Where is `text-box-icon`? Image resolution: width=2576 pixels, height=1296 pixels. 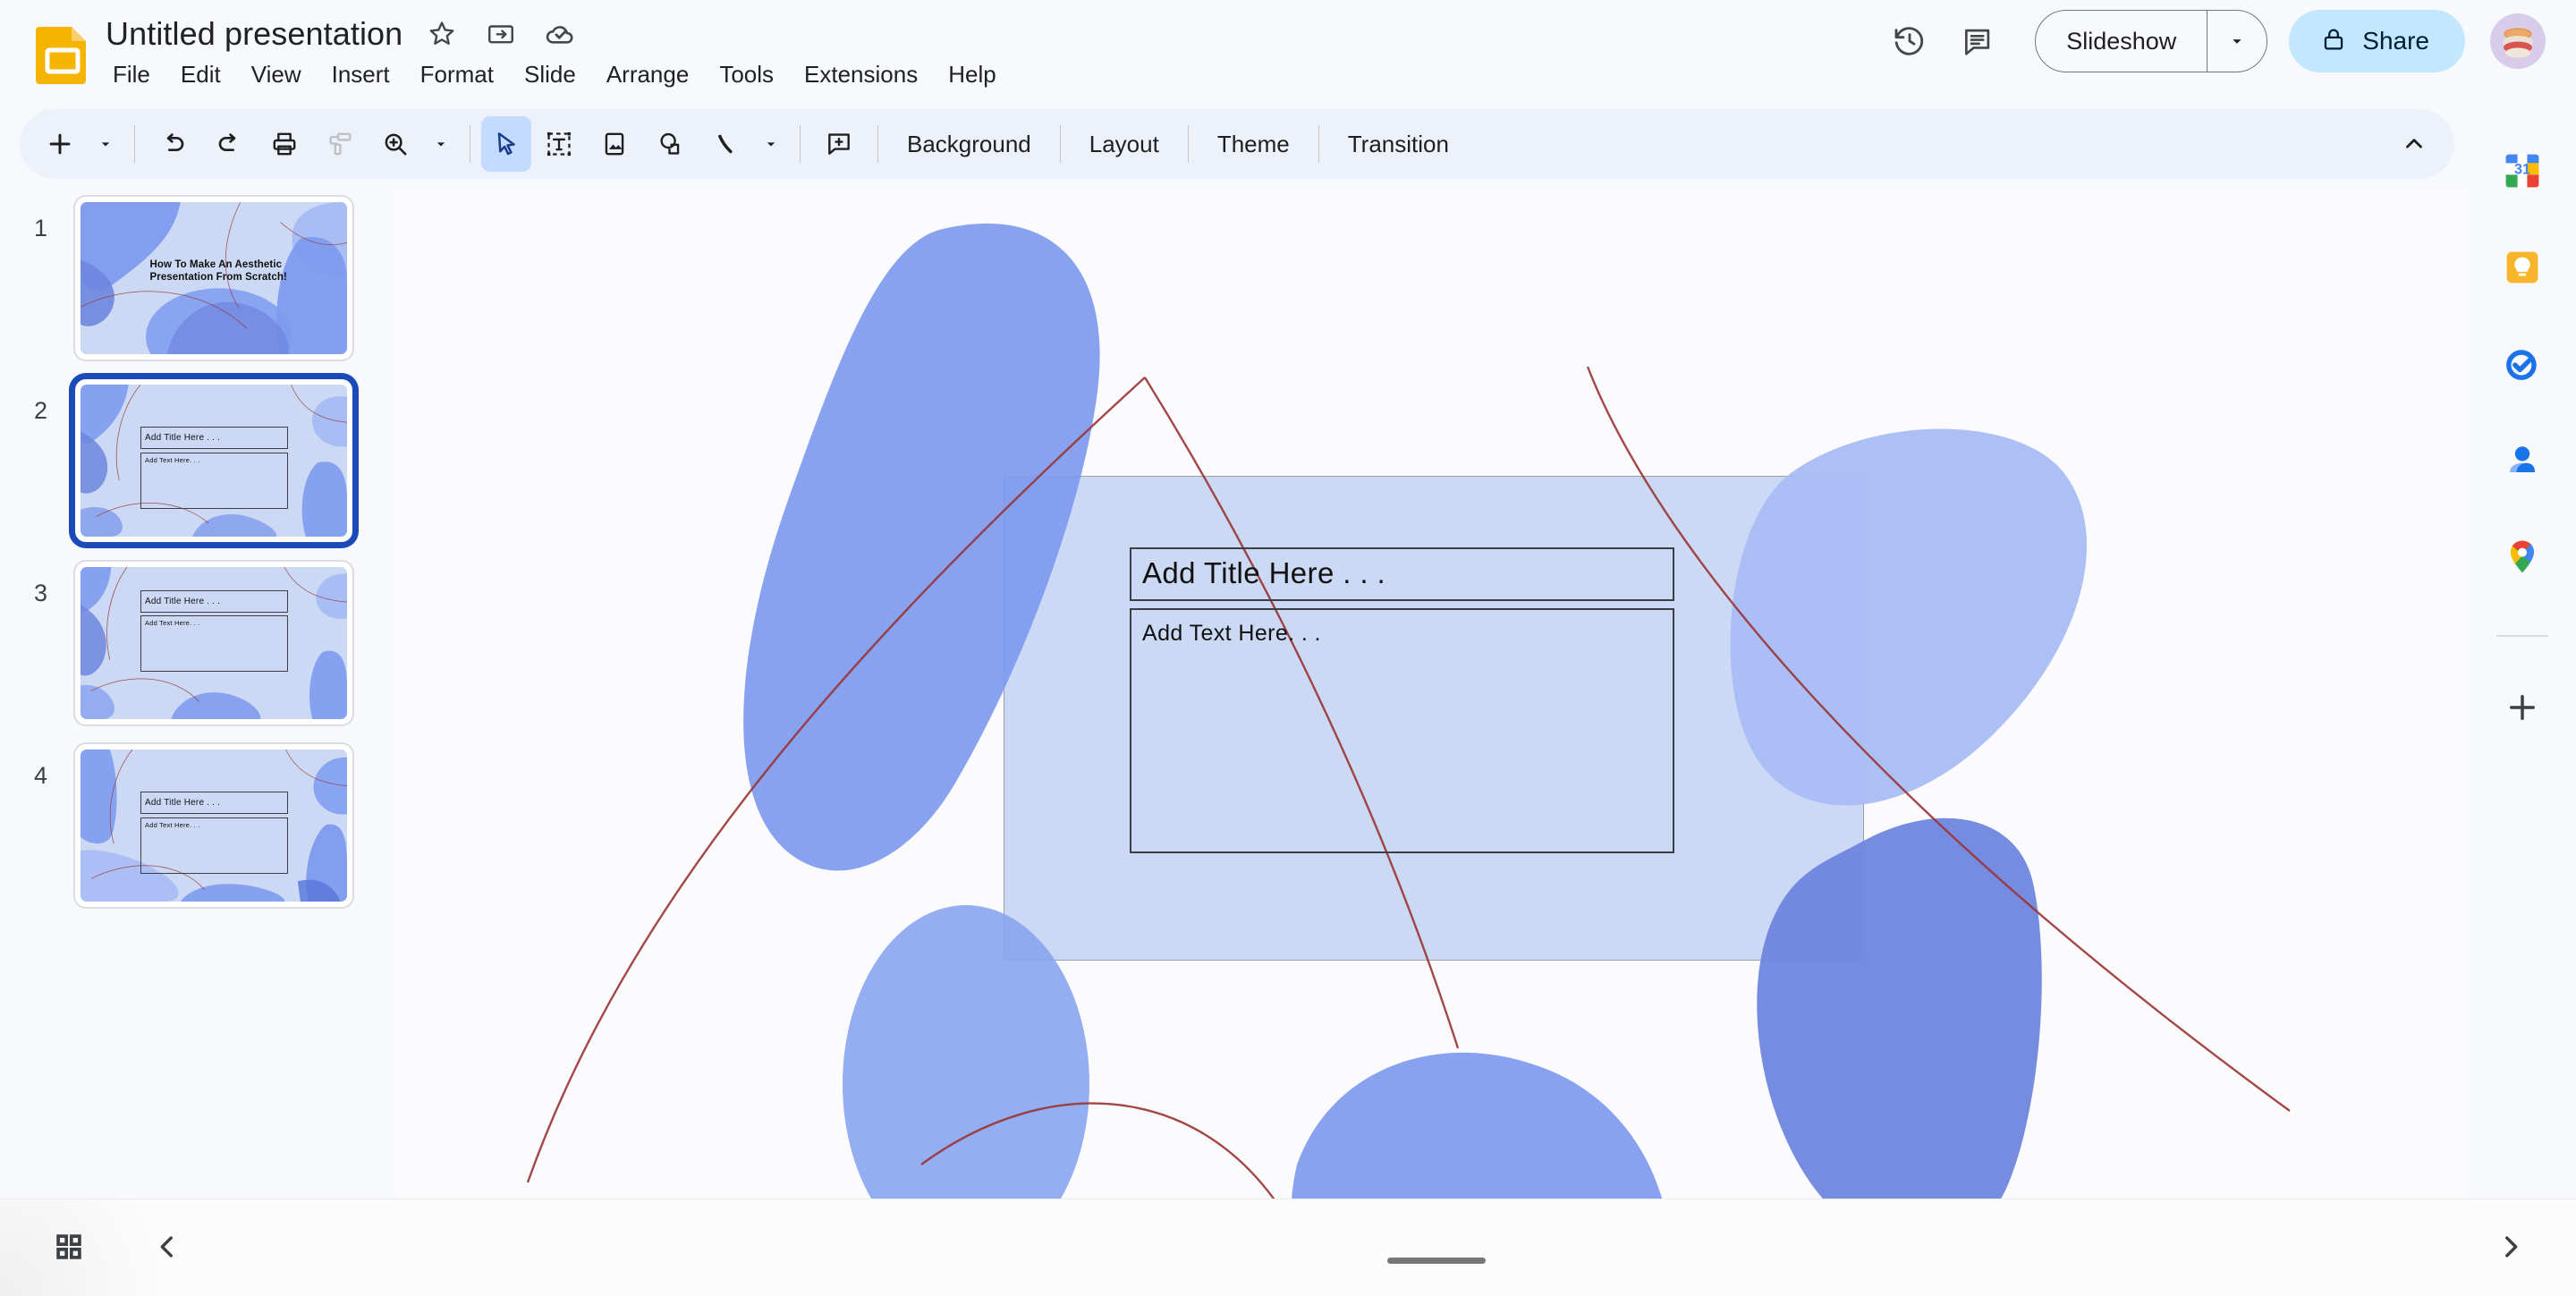 text-box-icon is located at coordinates (559, 144).